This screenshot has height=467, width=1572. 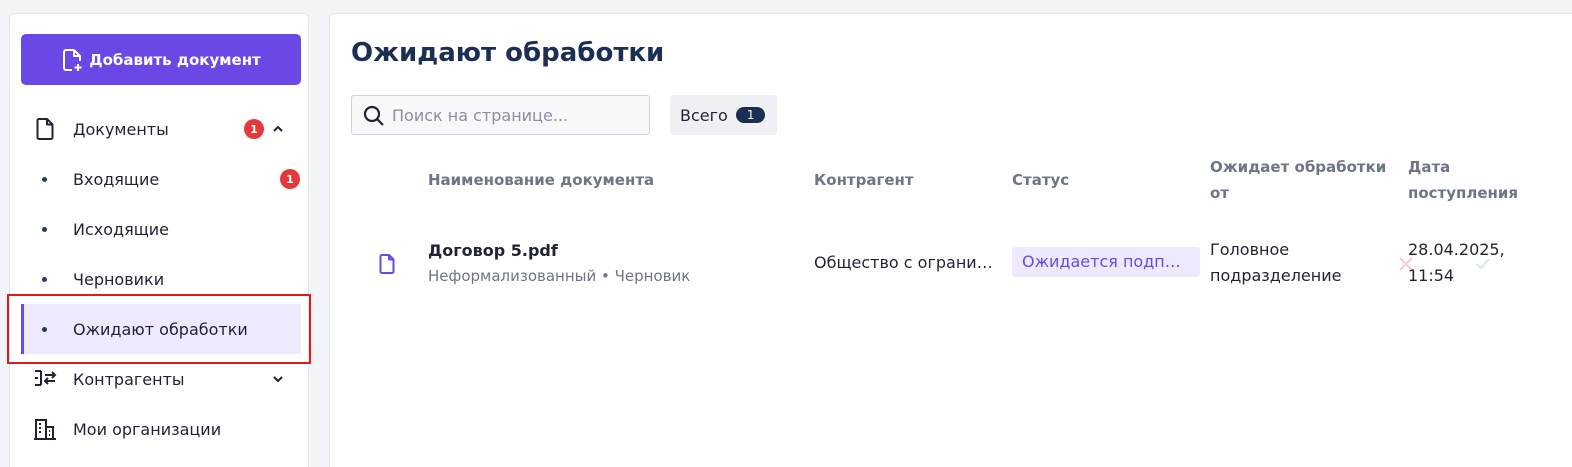 What do you see at coordinates (1298, 180) in the screenshot?
I see `column-header-awaits-from: Ожидает обработки от` at bounding box center [1298, 180].